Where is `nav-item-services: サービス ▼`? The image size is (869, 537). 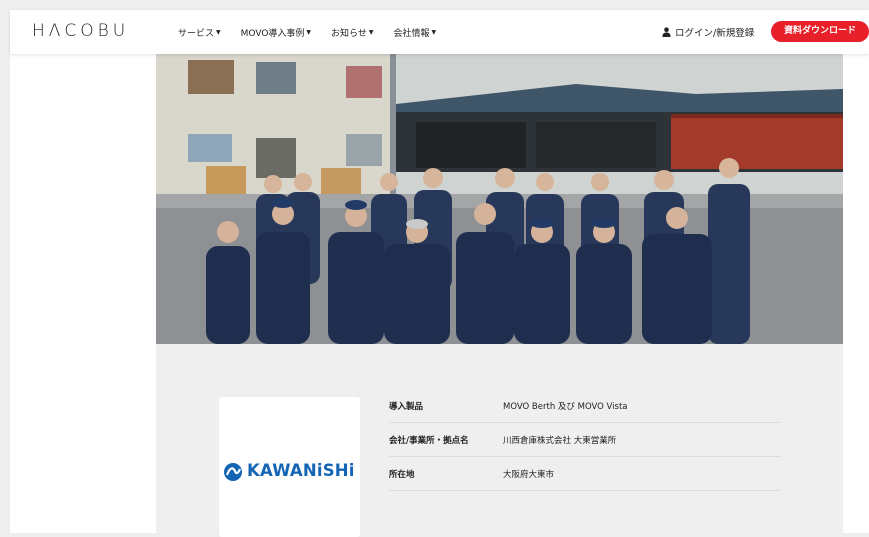
nav-item-services: サービス ▼ is located at coordinates (199, 32).